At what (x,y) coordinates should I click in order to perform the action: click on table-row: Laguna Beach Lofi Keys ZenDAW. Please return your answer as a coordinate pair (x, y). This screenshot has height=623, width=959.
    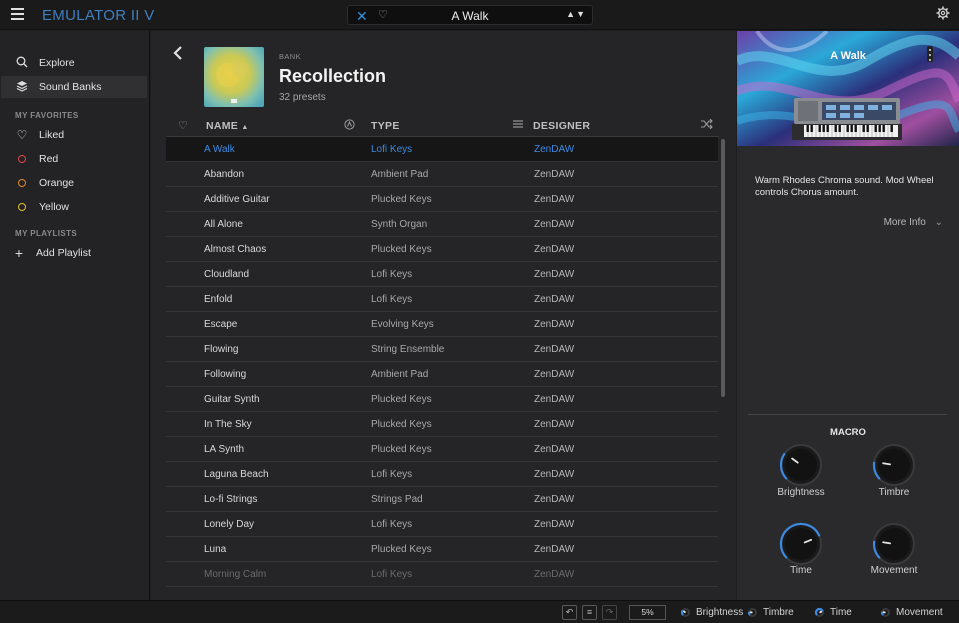
    Looking at the image, I should click on (442, 474).